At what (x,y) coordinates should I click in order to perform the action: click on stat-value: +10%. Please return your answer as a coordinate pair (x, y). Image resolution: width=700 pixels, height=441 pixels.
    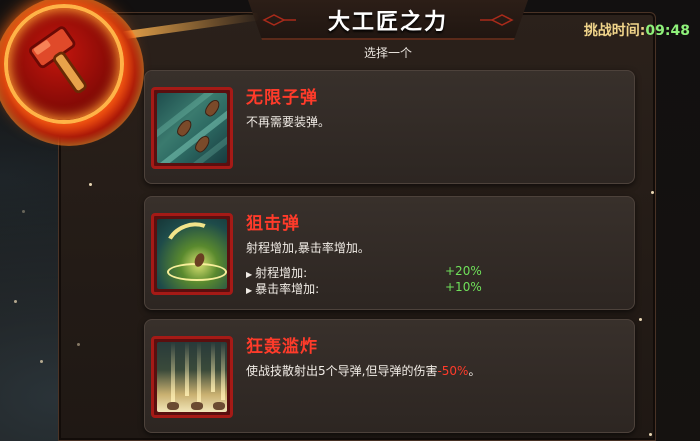
    Looking at the image, I should click on (463, 287).